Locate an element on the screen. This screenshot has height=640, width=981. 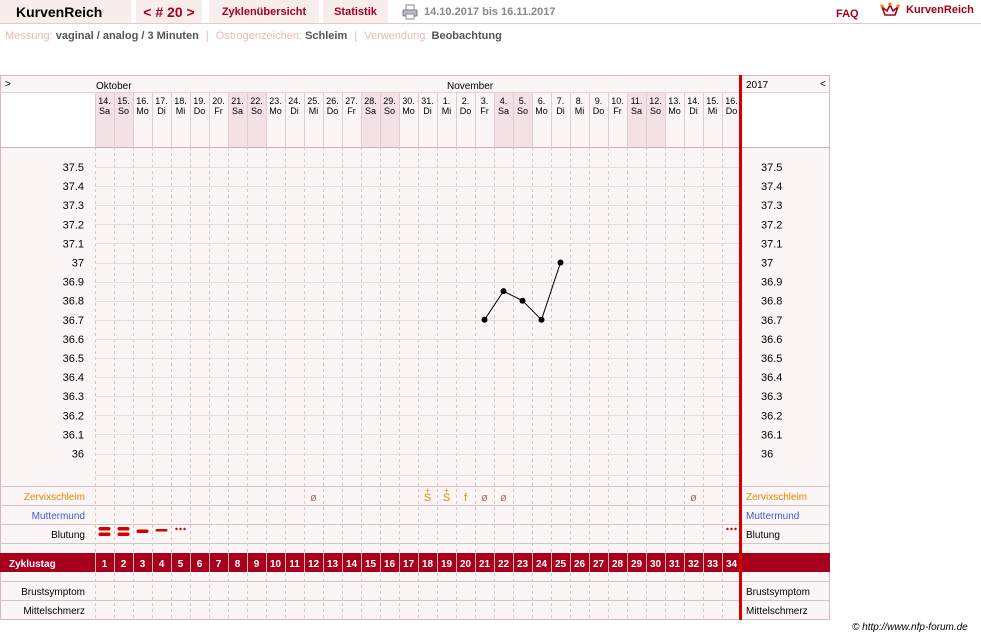
cycle-day-number: 9 is located at coordinates (257, 564).